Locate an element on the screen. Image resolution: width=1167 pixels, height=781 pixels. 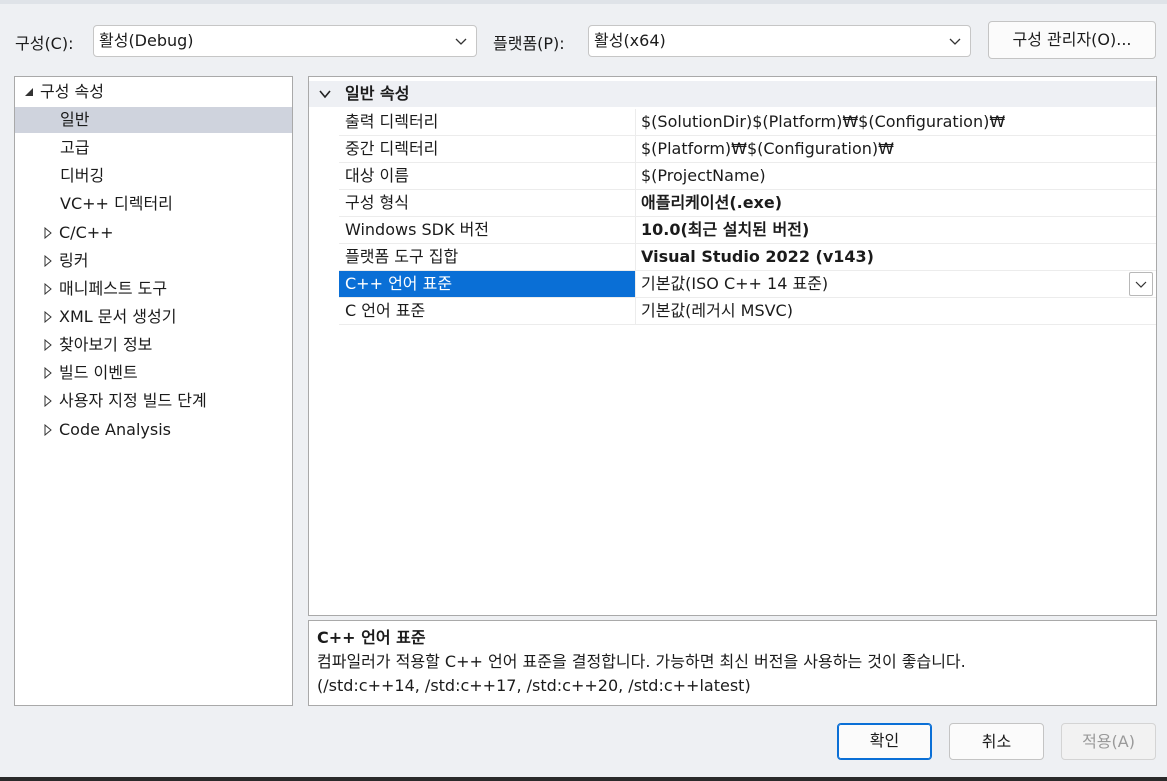
cancel-button: 취소 is located at coordinates (996, 741).